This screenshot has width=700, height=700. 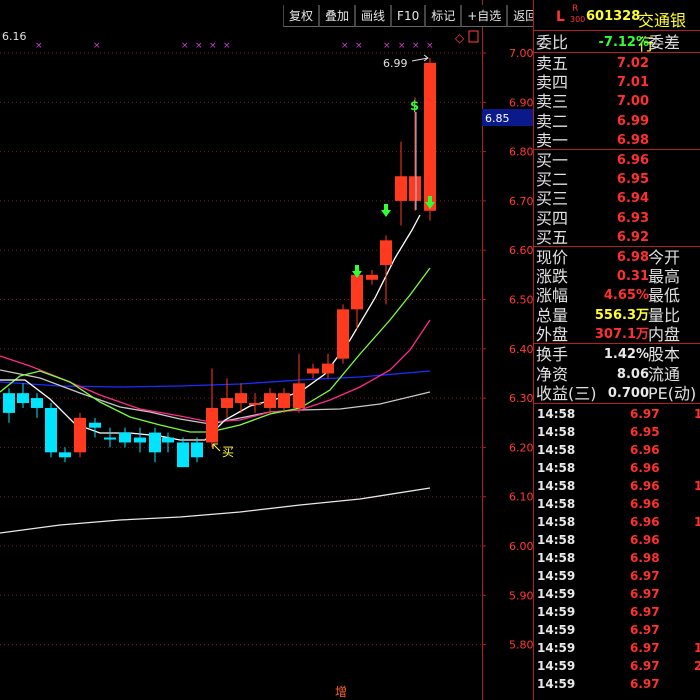 What do you see at coordinates (341, 692) in the screenshot?
I see `bottom-indicator-label: 增` at bounding box center [341, 692].